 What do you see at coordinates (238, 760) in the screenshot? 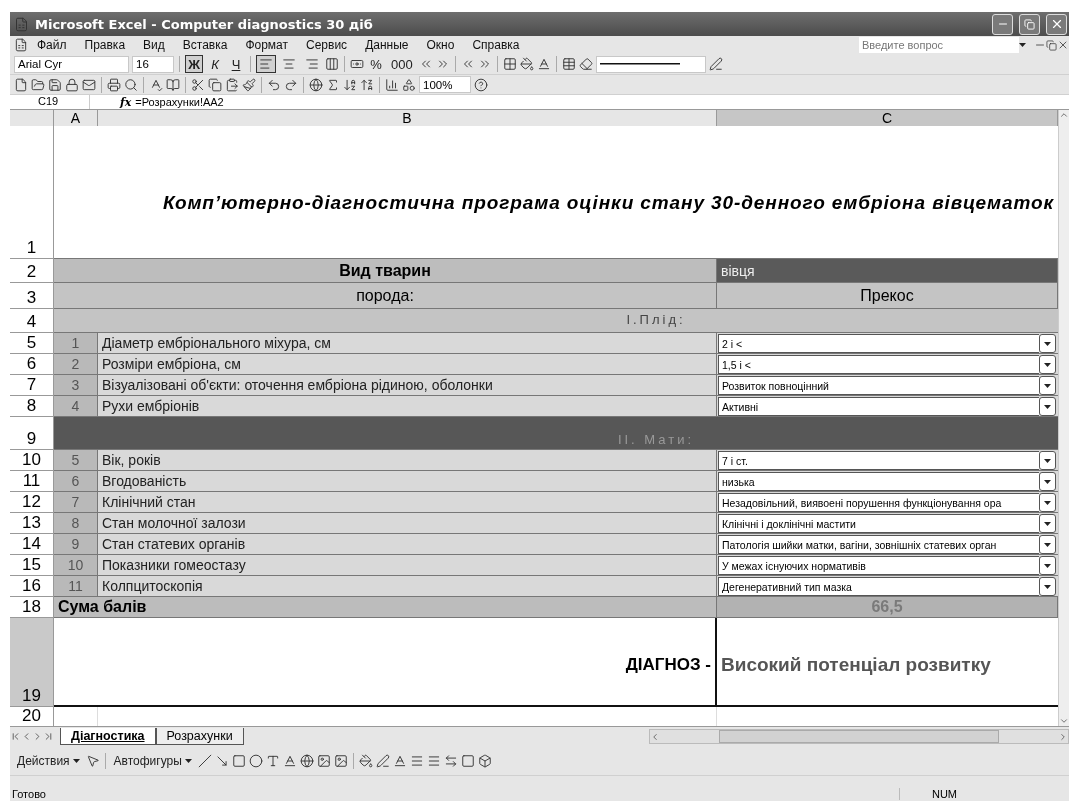
I see `rectangle-tool-icon` at bounding box center [238, 760].